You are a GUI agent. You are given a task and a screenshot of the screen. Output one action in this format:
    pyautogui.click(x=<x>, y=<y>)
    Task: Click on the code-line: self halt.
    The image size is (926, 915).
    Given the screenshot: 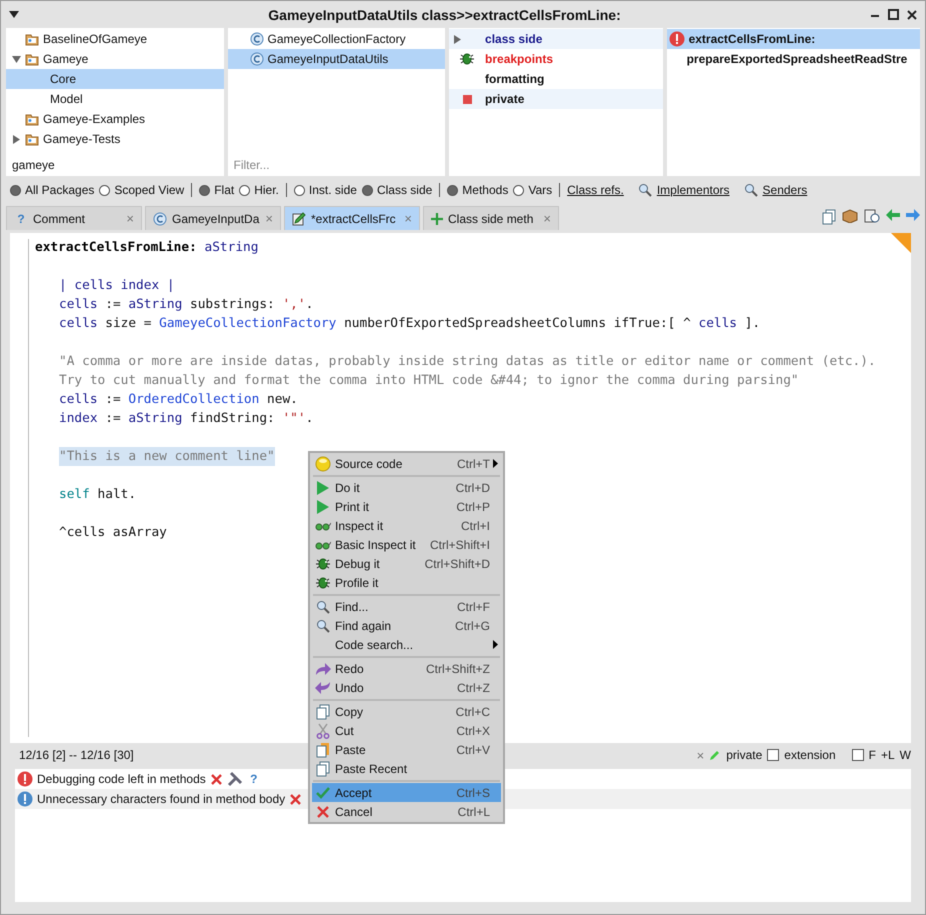 What is the action you would take?
    pyautogui.click(x=97, y=495)
    